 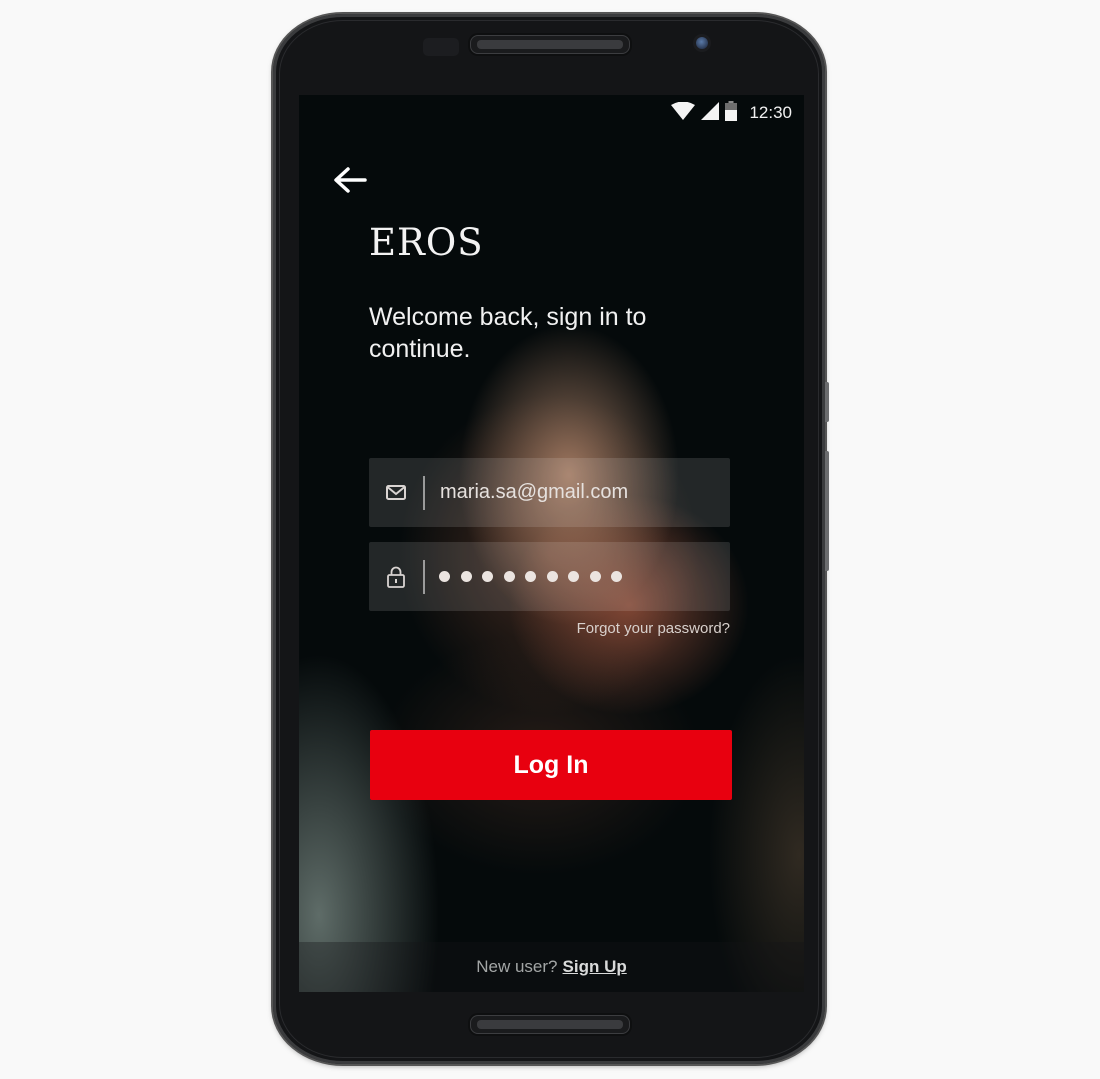 What do you see at coordinates (653, 628) in the screenshot?
I see `forgot-password-link: Forgot your password?` at bounding box center [653, 628].